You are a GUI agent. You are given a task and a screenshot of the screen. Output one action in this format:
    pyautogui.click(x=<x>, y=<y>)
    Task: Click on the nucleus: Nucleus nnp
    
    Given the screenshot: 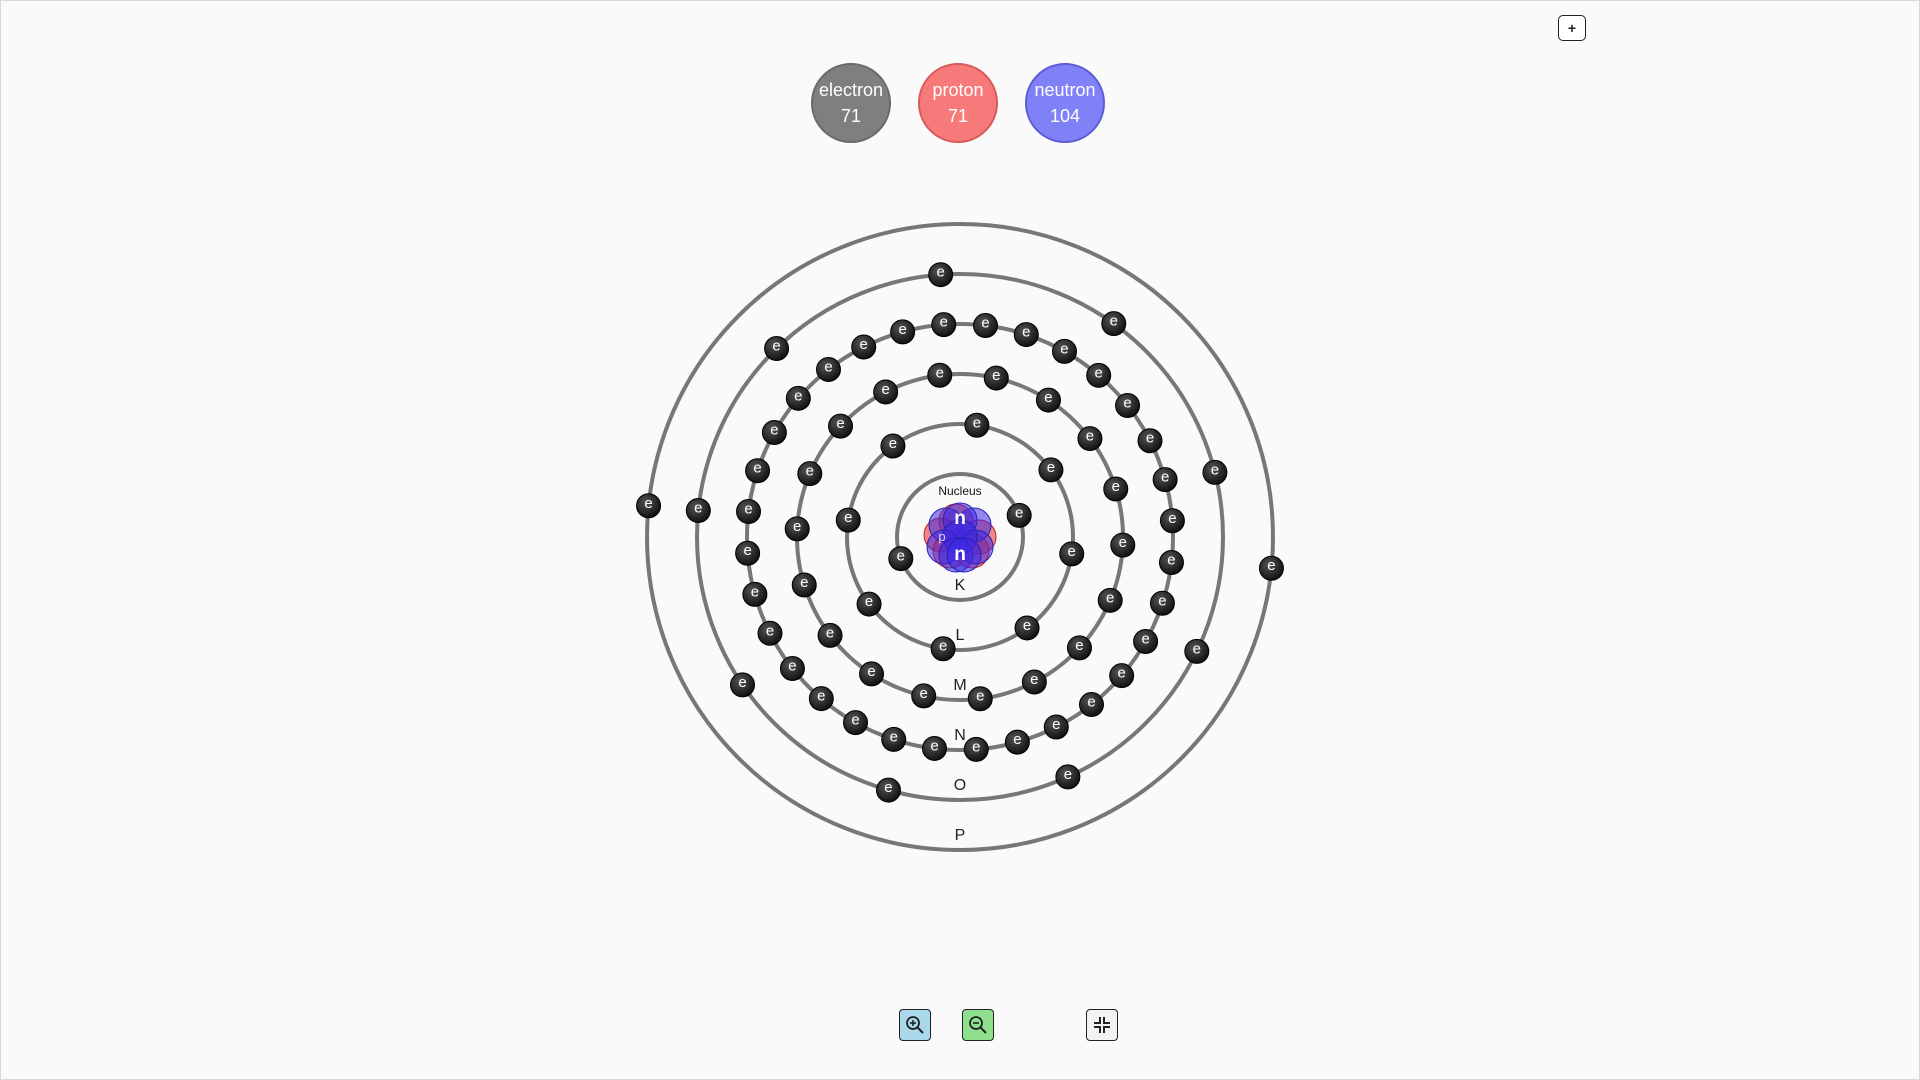 What is the action you would take?
    pyautogui.click(x=960, y=528)
    